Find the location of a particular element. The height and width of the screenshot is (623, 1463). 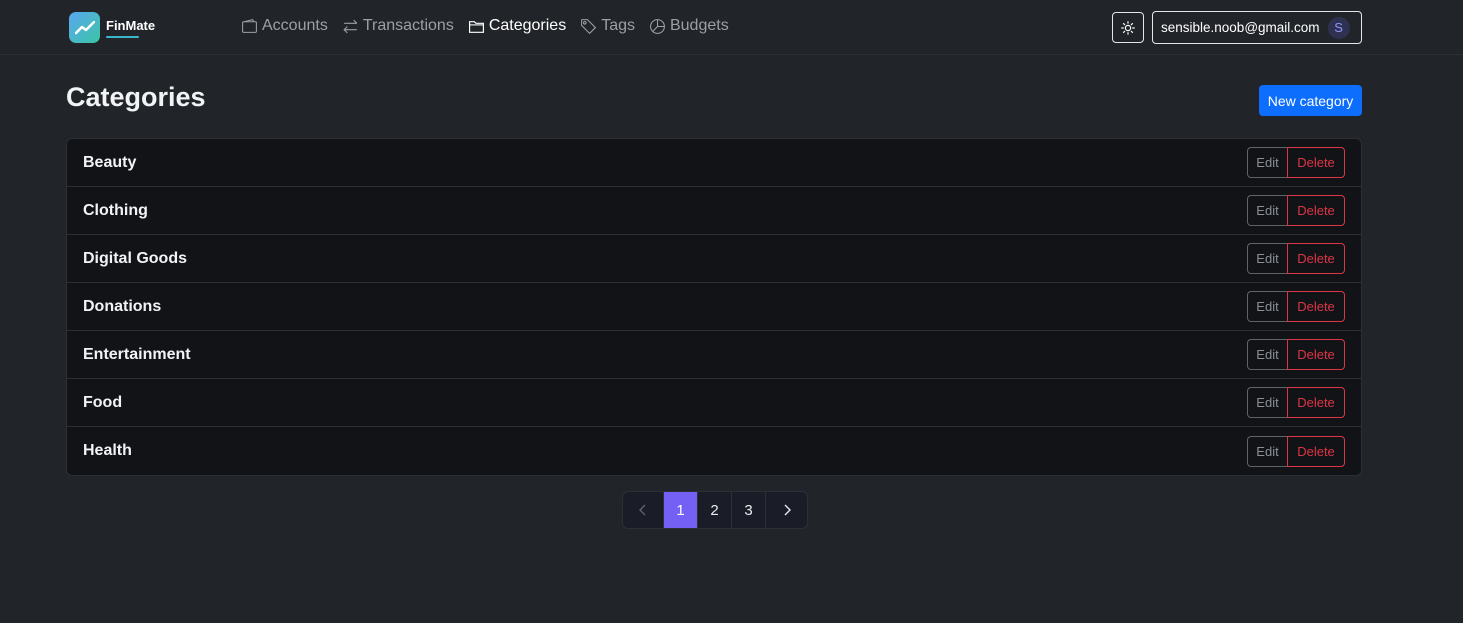

nav-item-categories: Categories is located at coordinates (517, 26).